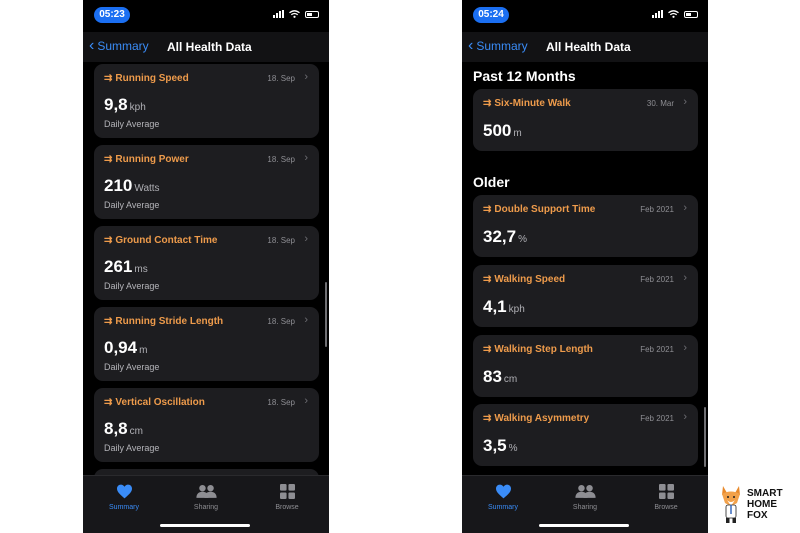 The height and width of the screenshot is (533, 800). What do you see at coordinates (657, 14) in the screenshot?
I see `cellular-signal-icon` at bounding box center [657, 14].